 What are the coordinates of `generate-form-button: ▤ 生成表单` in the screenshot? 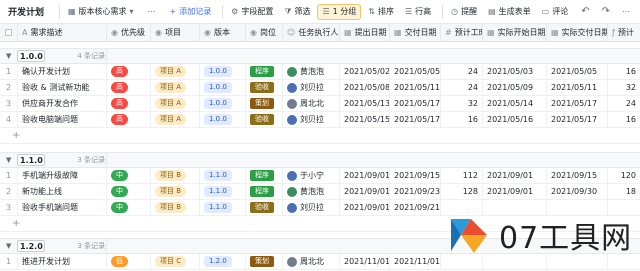 It's located at (509, 12).